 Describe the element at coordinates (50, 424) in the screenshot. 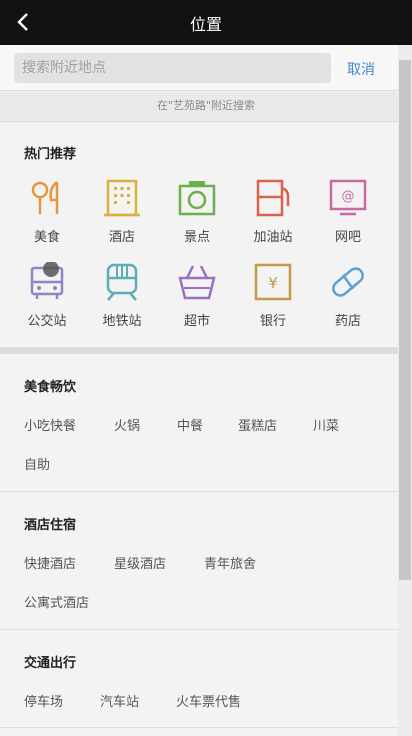

I see `food-tag: 小吃快餐` at that location.